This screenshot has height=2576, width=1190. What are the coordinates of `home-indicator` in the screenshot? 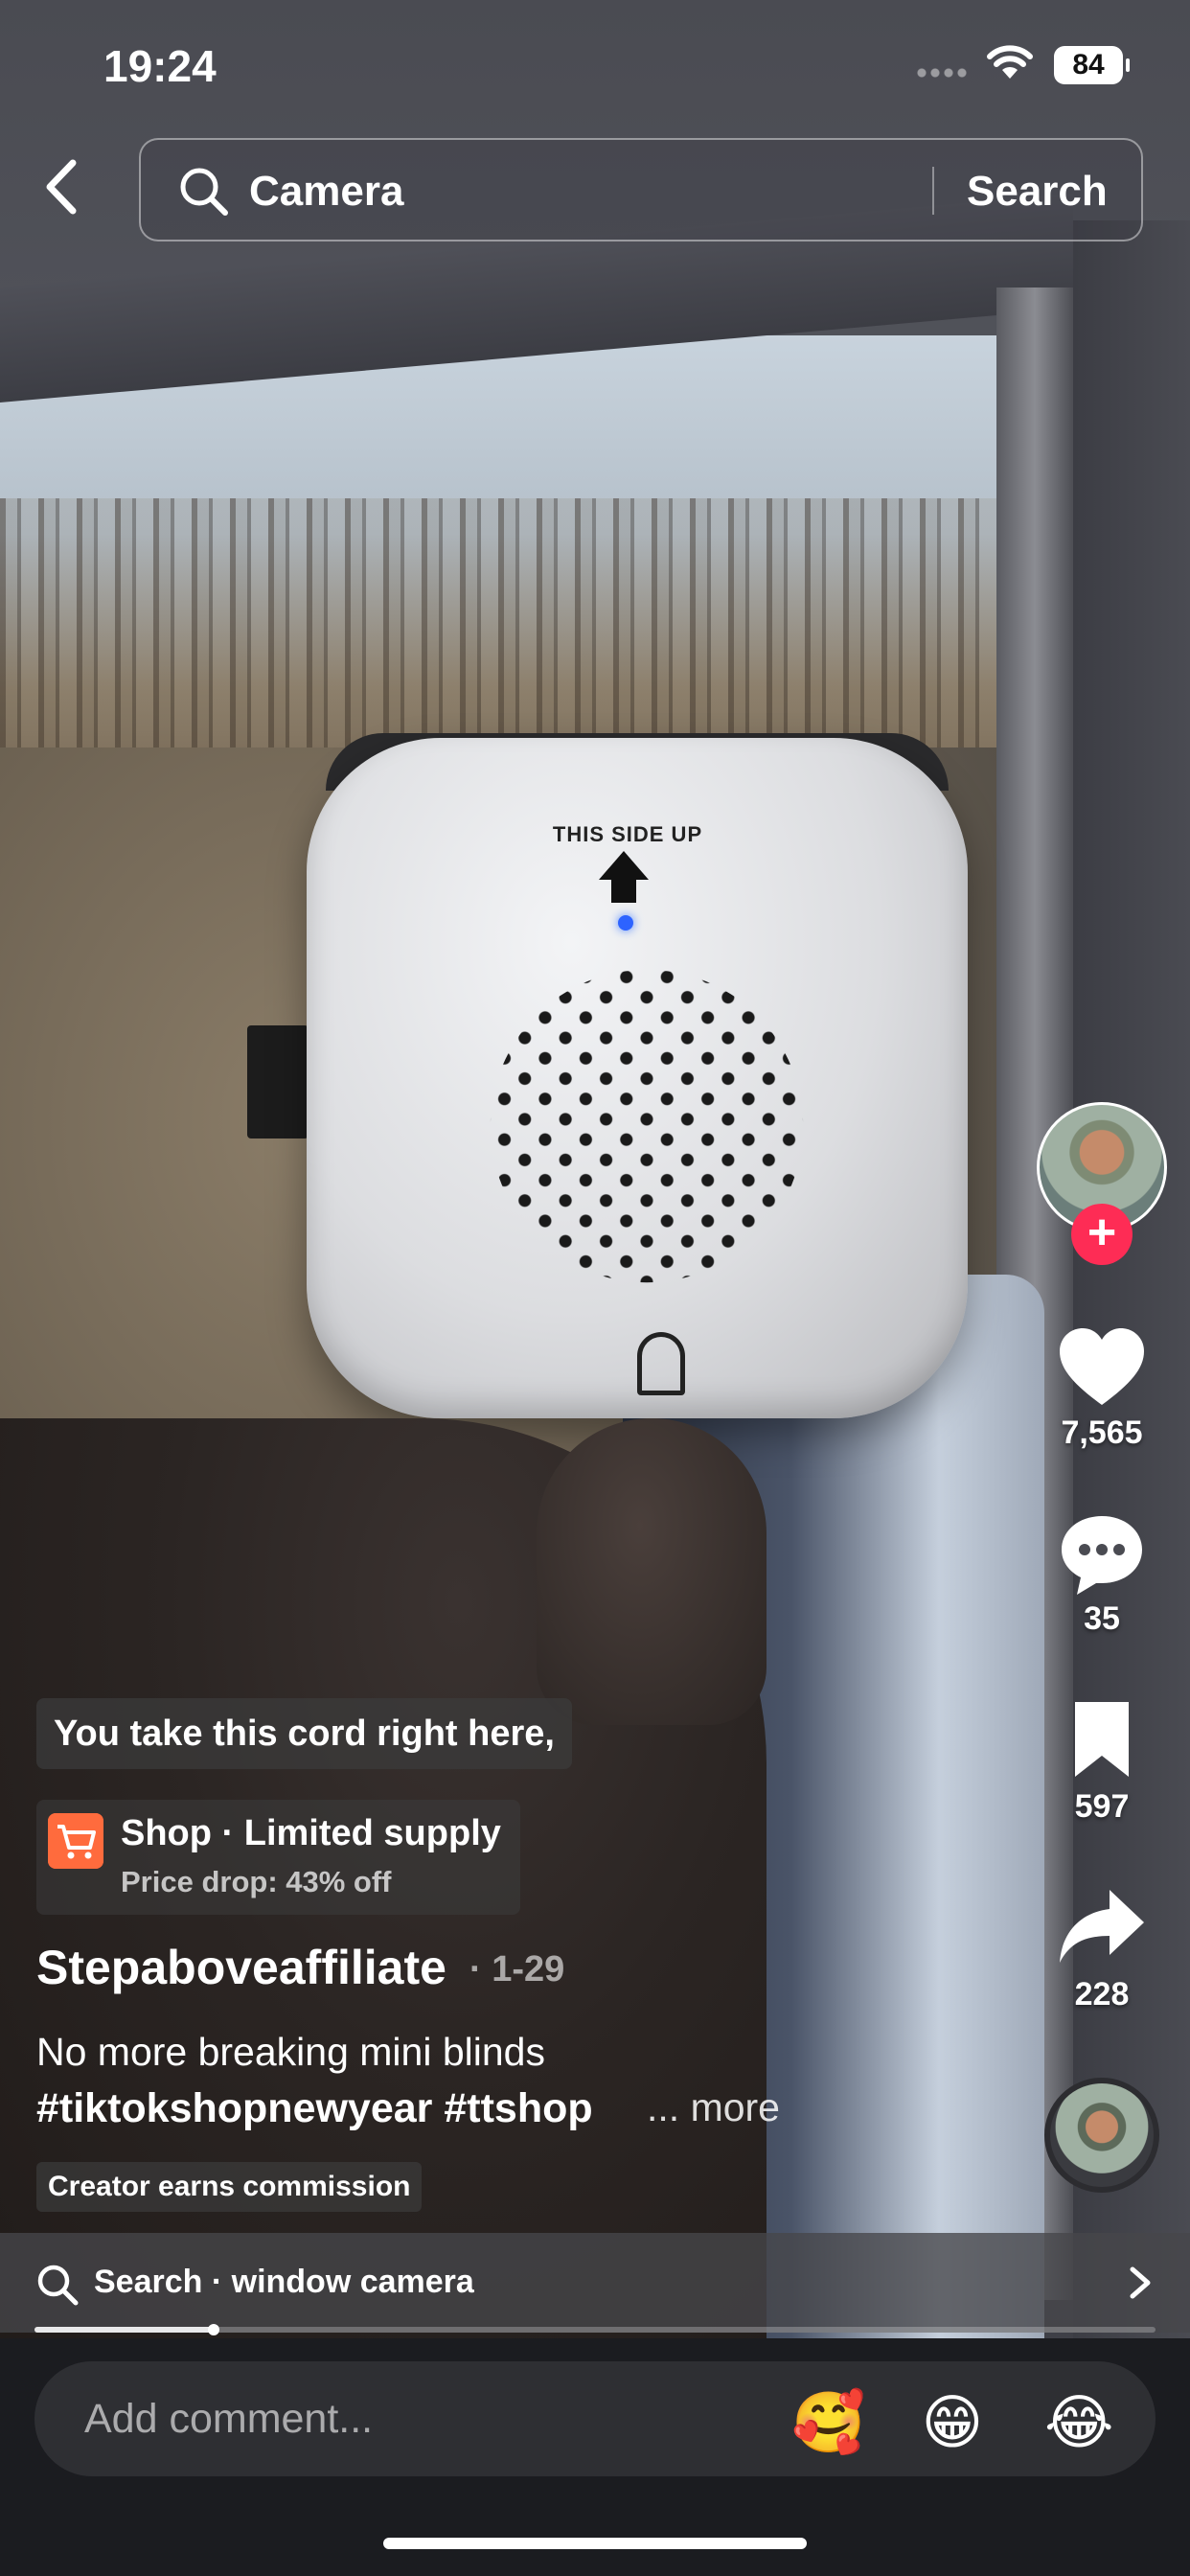 It's located at (595, 2543).